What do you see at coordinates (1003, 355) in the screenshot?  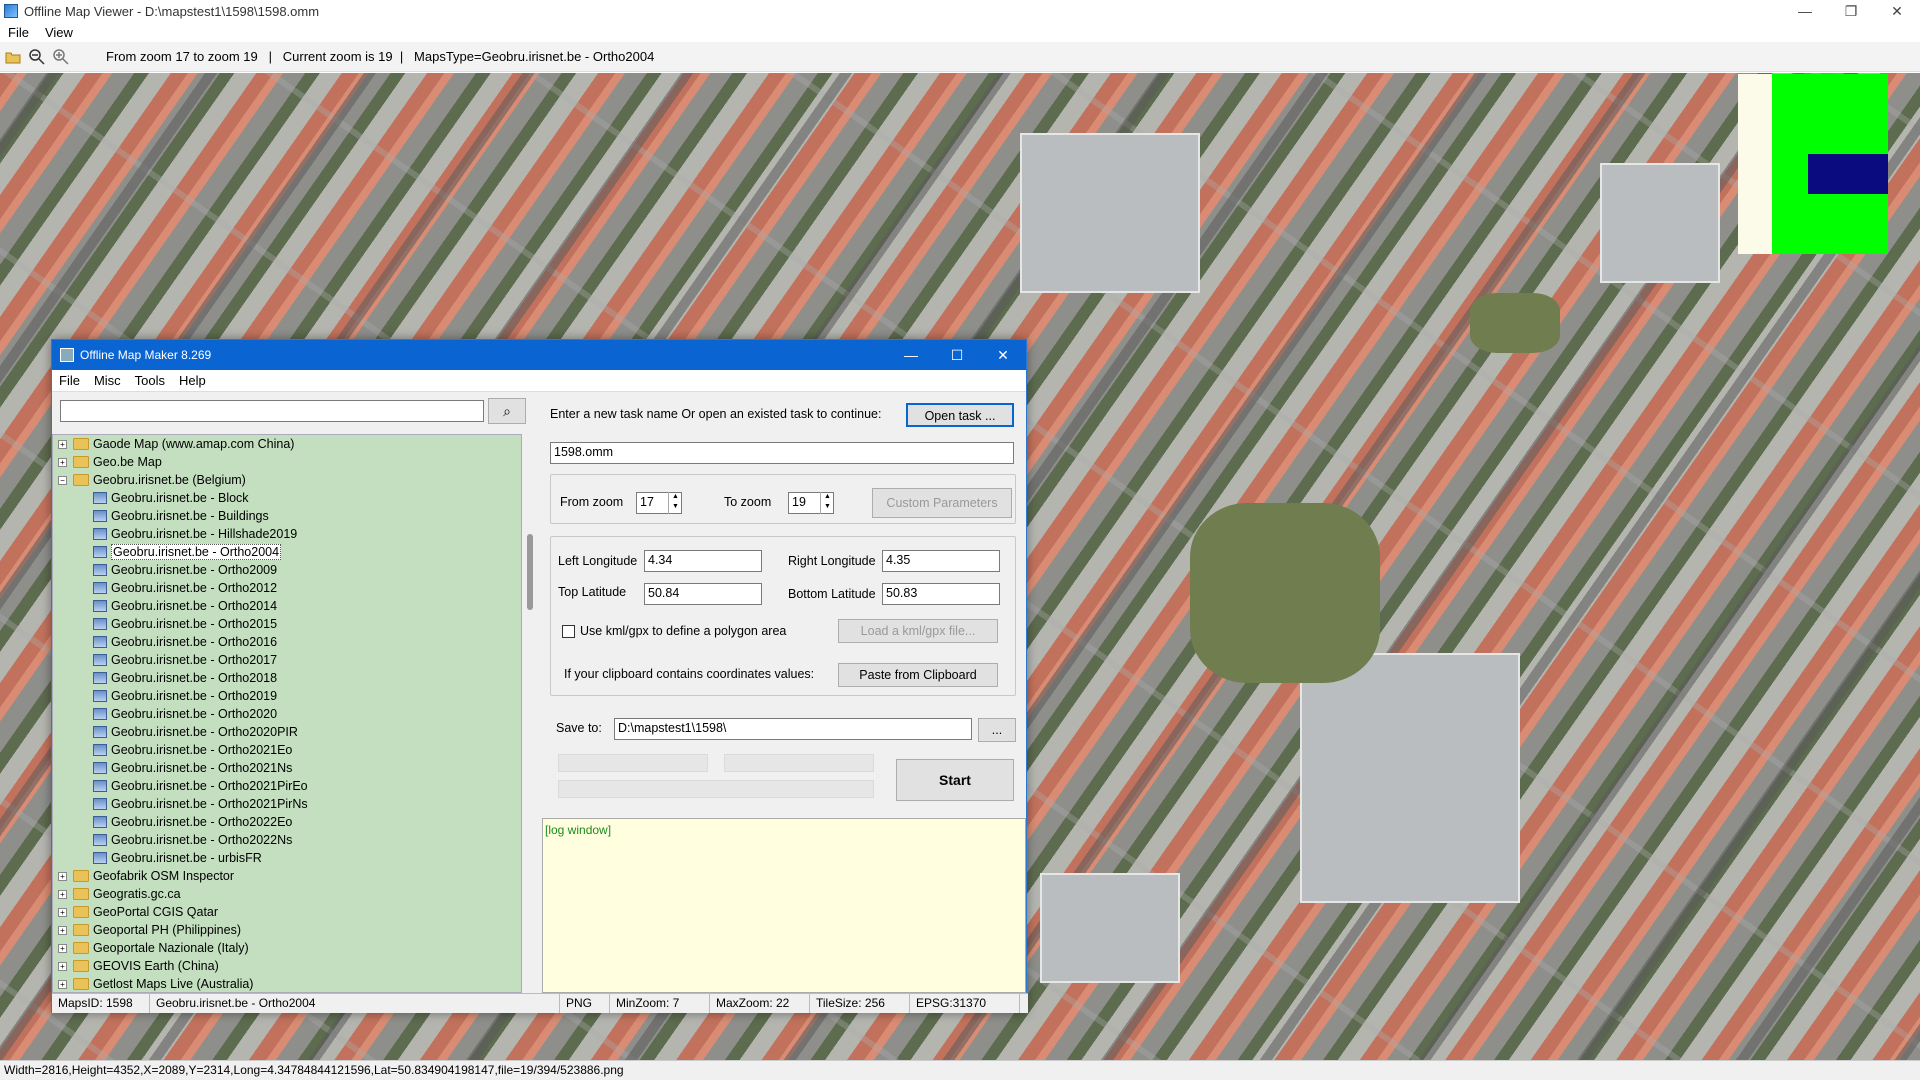 I see `dialog-close-button: ✕` at bounding box center [1003, 355].